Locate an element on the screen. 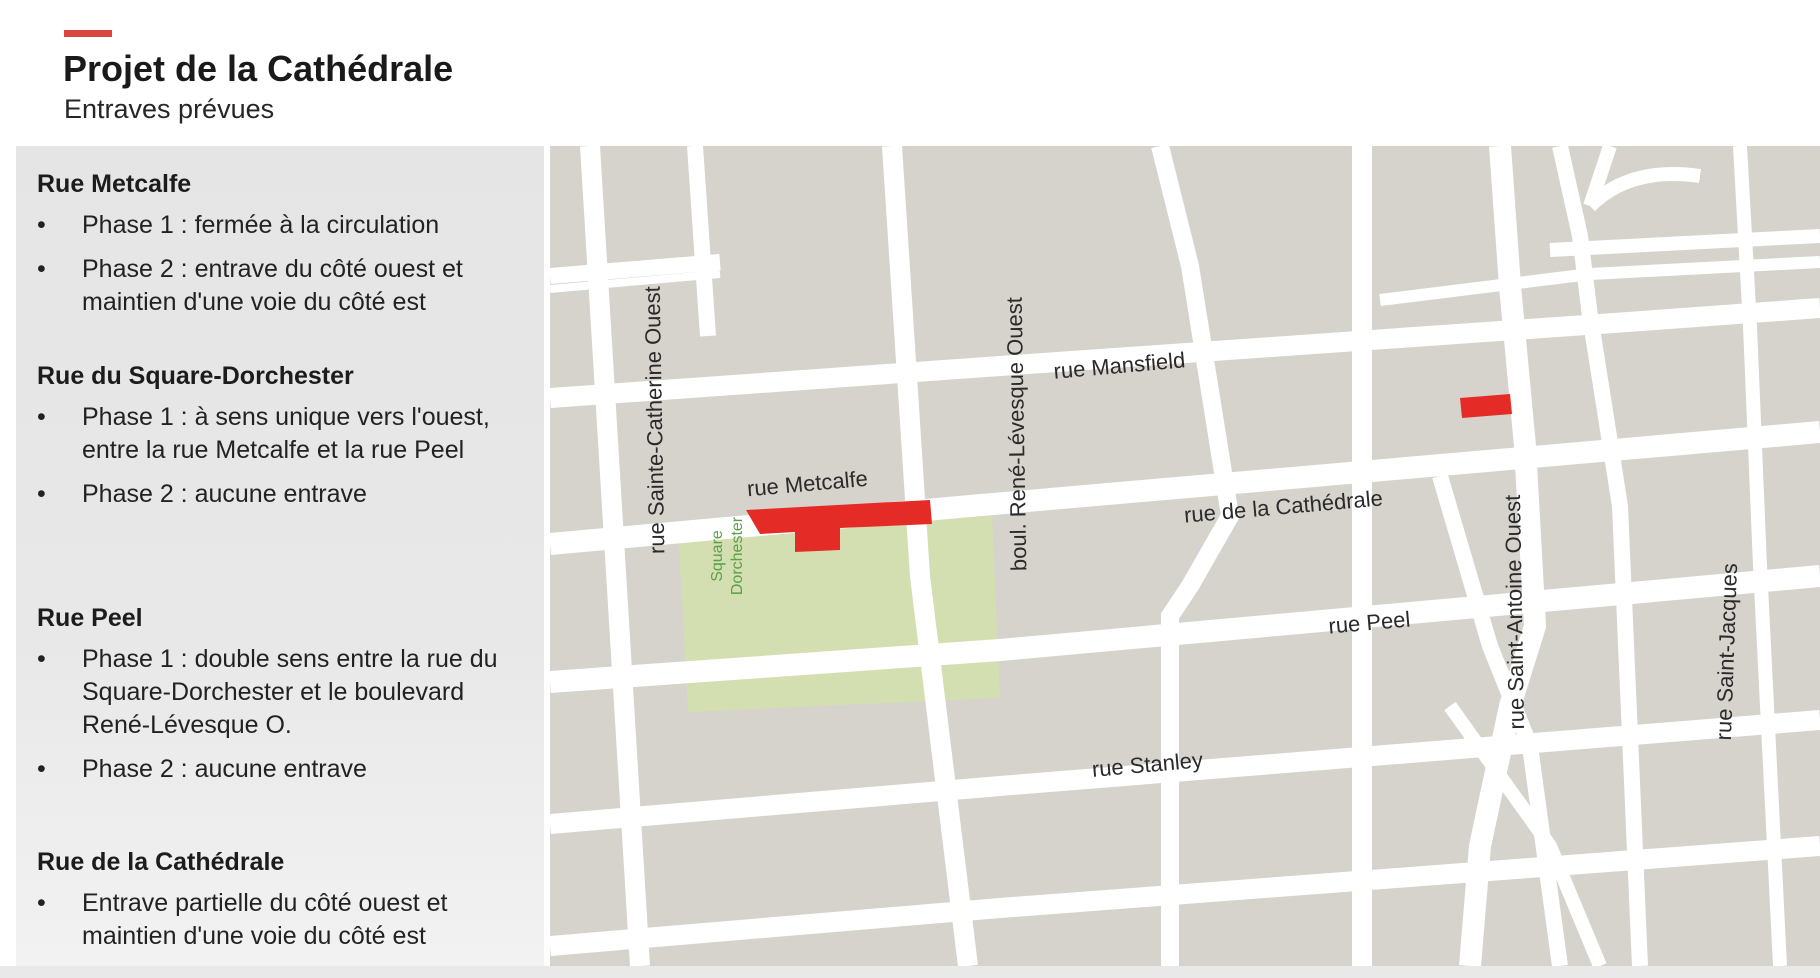 The height and width of the screenshot is (978, 1820). park-label: Square is located at coordinates (717, 556).